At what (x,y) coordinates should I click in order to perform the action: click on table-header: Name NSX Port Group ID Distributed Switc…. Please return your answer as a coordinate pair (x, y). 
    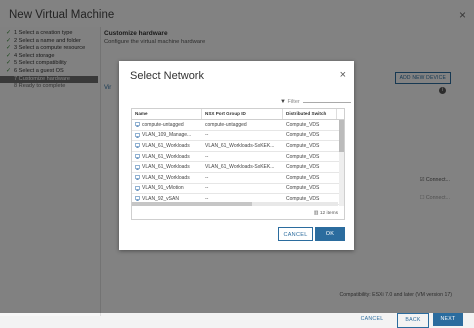
    Looking at the image, I should click on (238, 114).